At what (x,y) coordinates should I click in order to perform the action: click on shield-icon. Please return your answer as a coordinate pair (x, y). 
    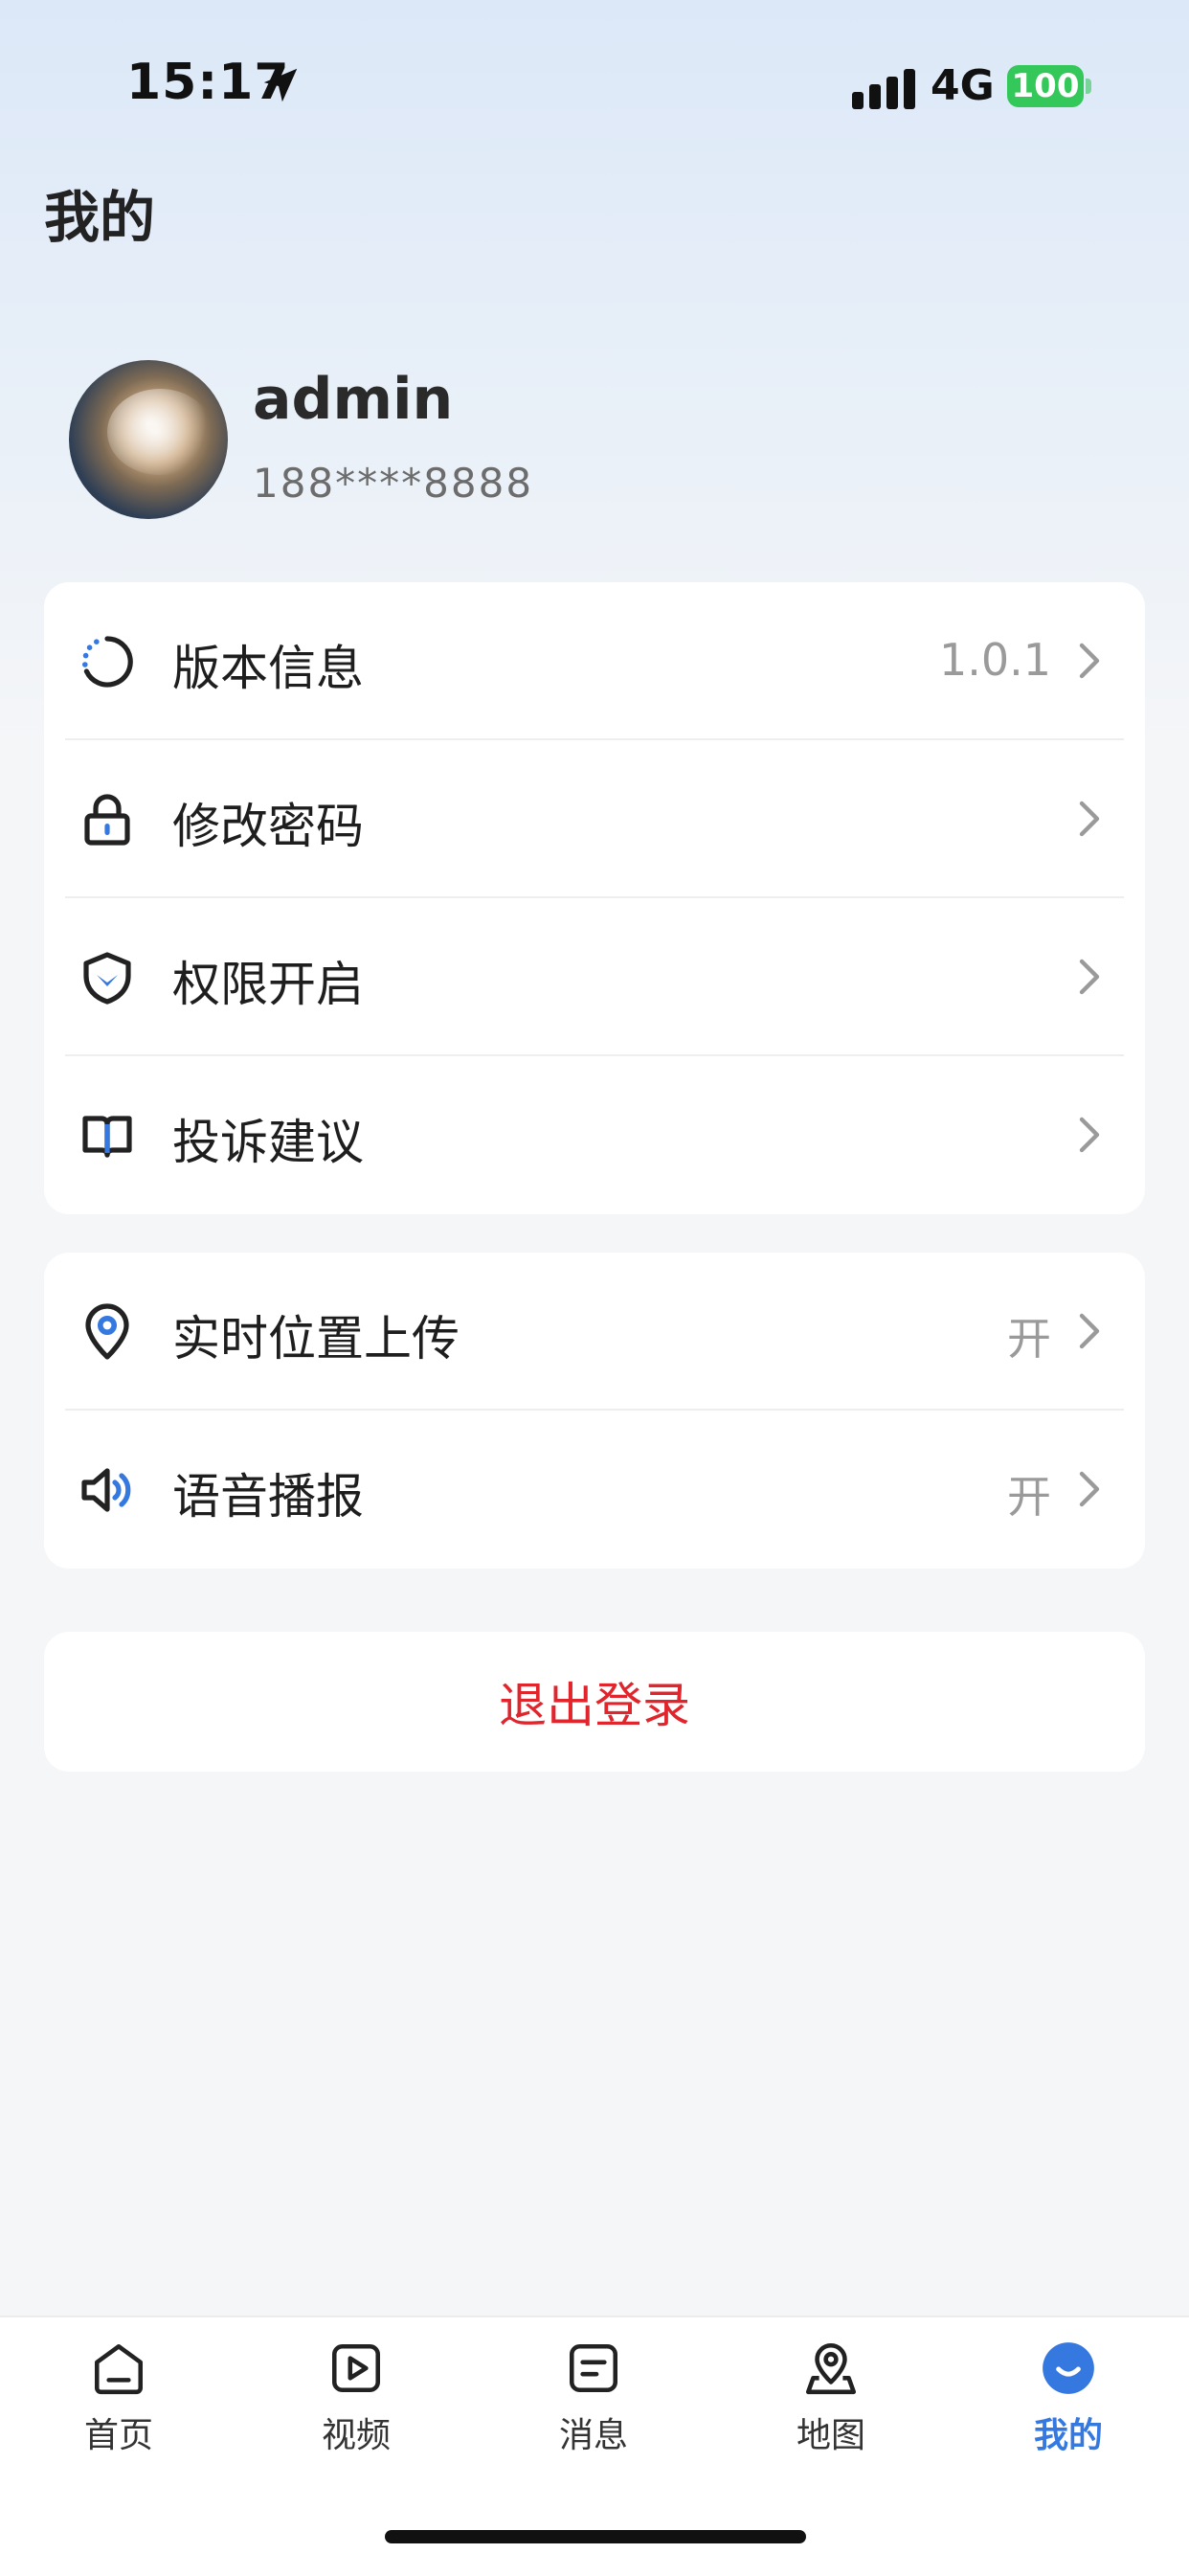
    Looking at the image, I should click on (107, 978).